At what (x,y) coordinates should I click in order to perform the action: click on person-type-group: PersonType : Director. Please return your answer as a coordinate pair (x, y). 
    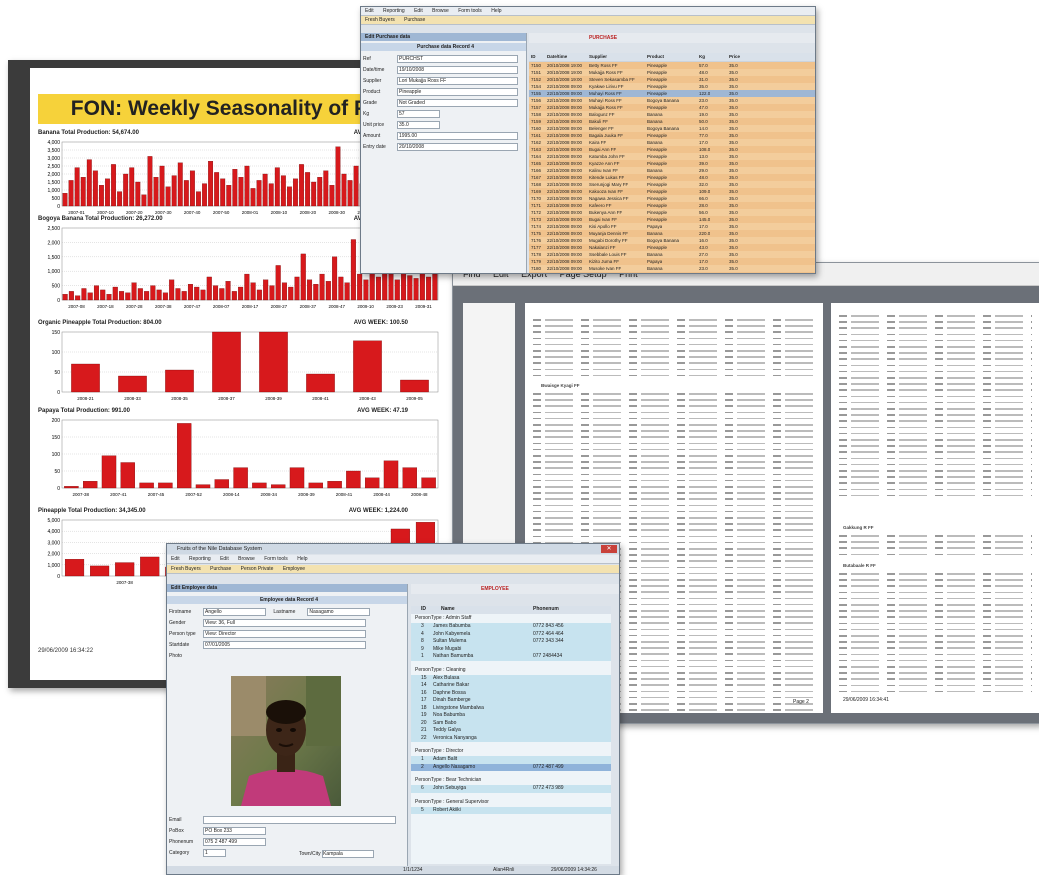
    Looking at the image, I should click on (511, 752).